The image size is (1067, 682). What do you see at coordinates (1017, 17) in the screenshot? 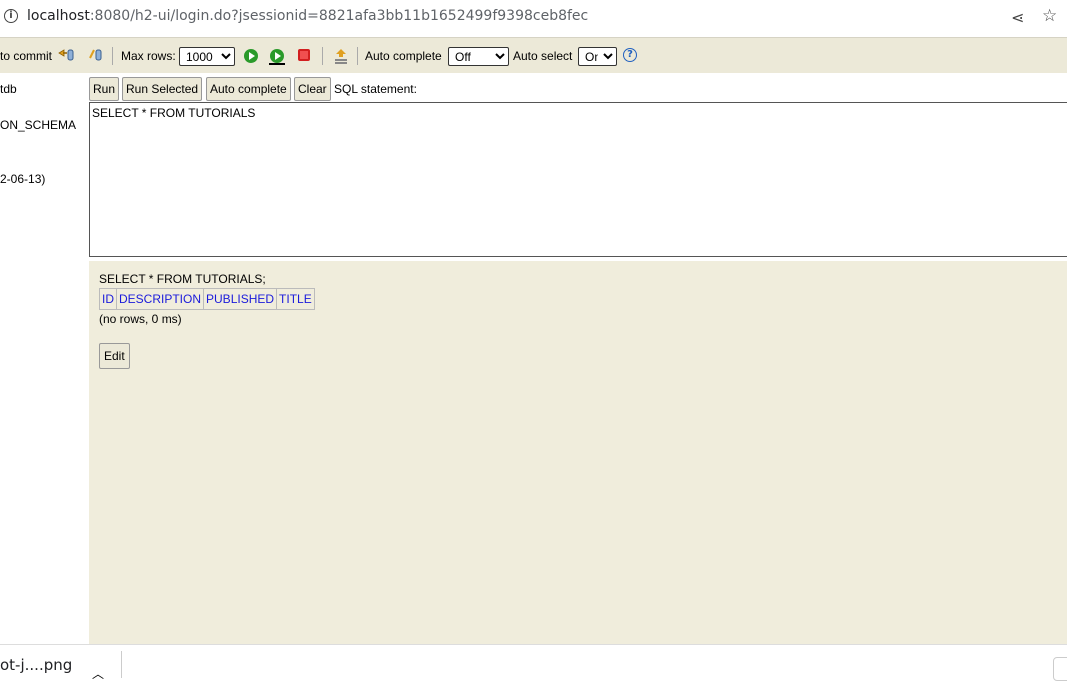
I see `share-icon: ⋖` at bounding box center [1017, 17].